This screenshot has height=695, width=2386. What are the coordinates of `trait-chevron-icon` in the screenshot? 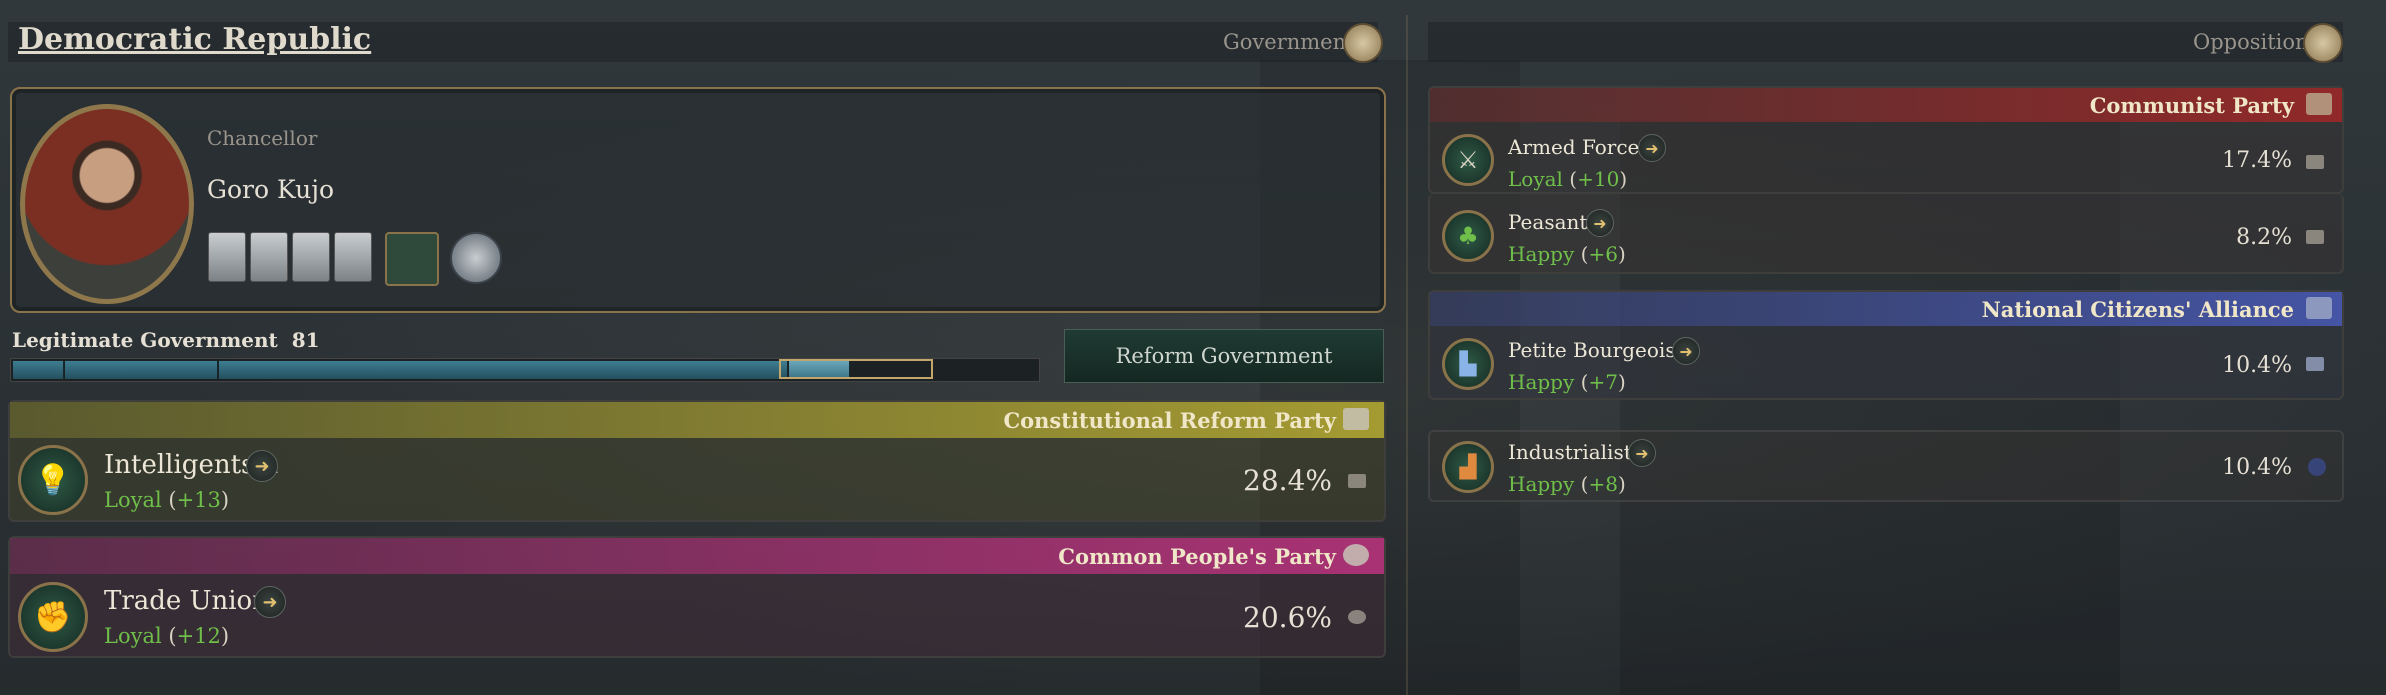 It's located at (269, 257).